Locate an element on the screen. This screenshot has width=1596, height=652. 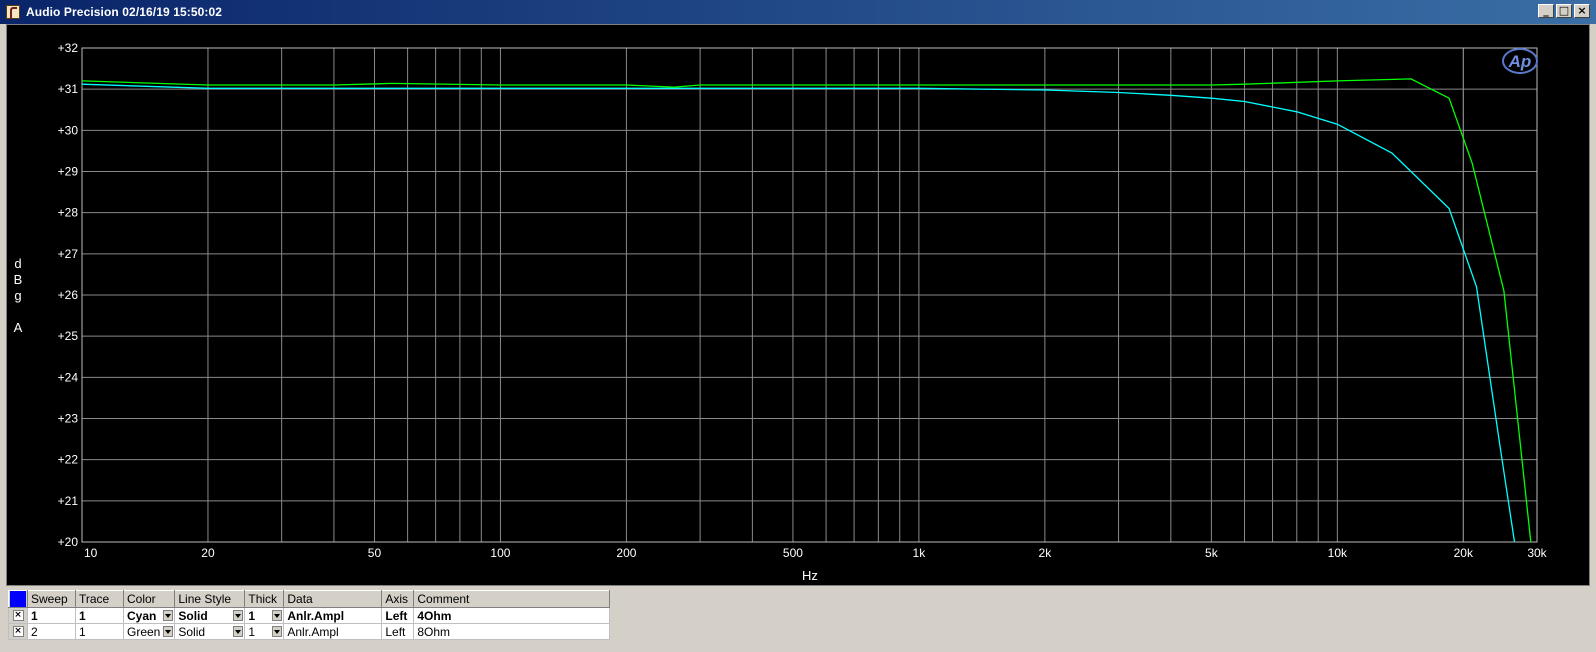
x-tick-label: 50 is located at coordinates (375, 553).